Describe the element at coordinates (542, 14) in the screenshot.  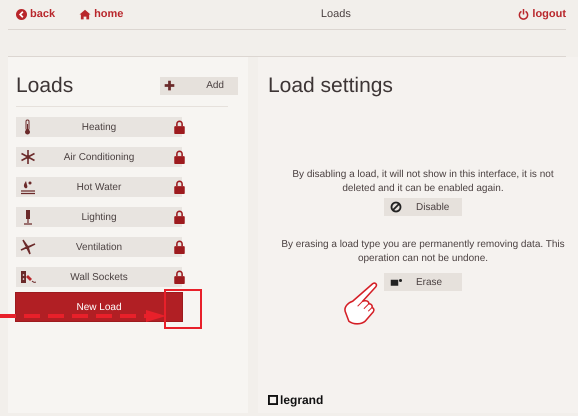
I see `logout-link: logout` at that location.